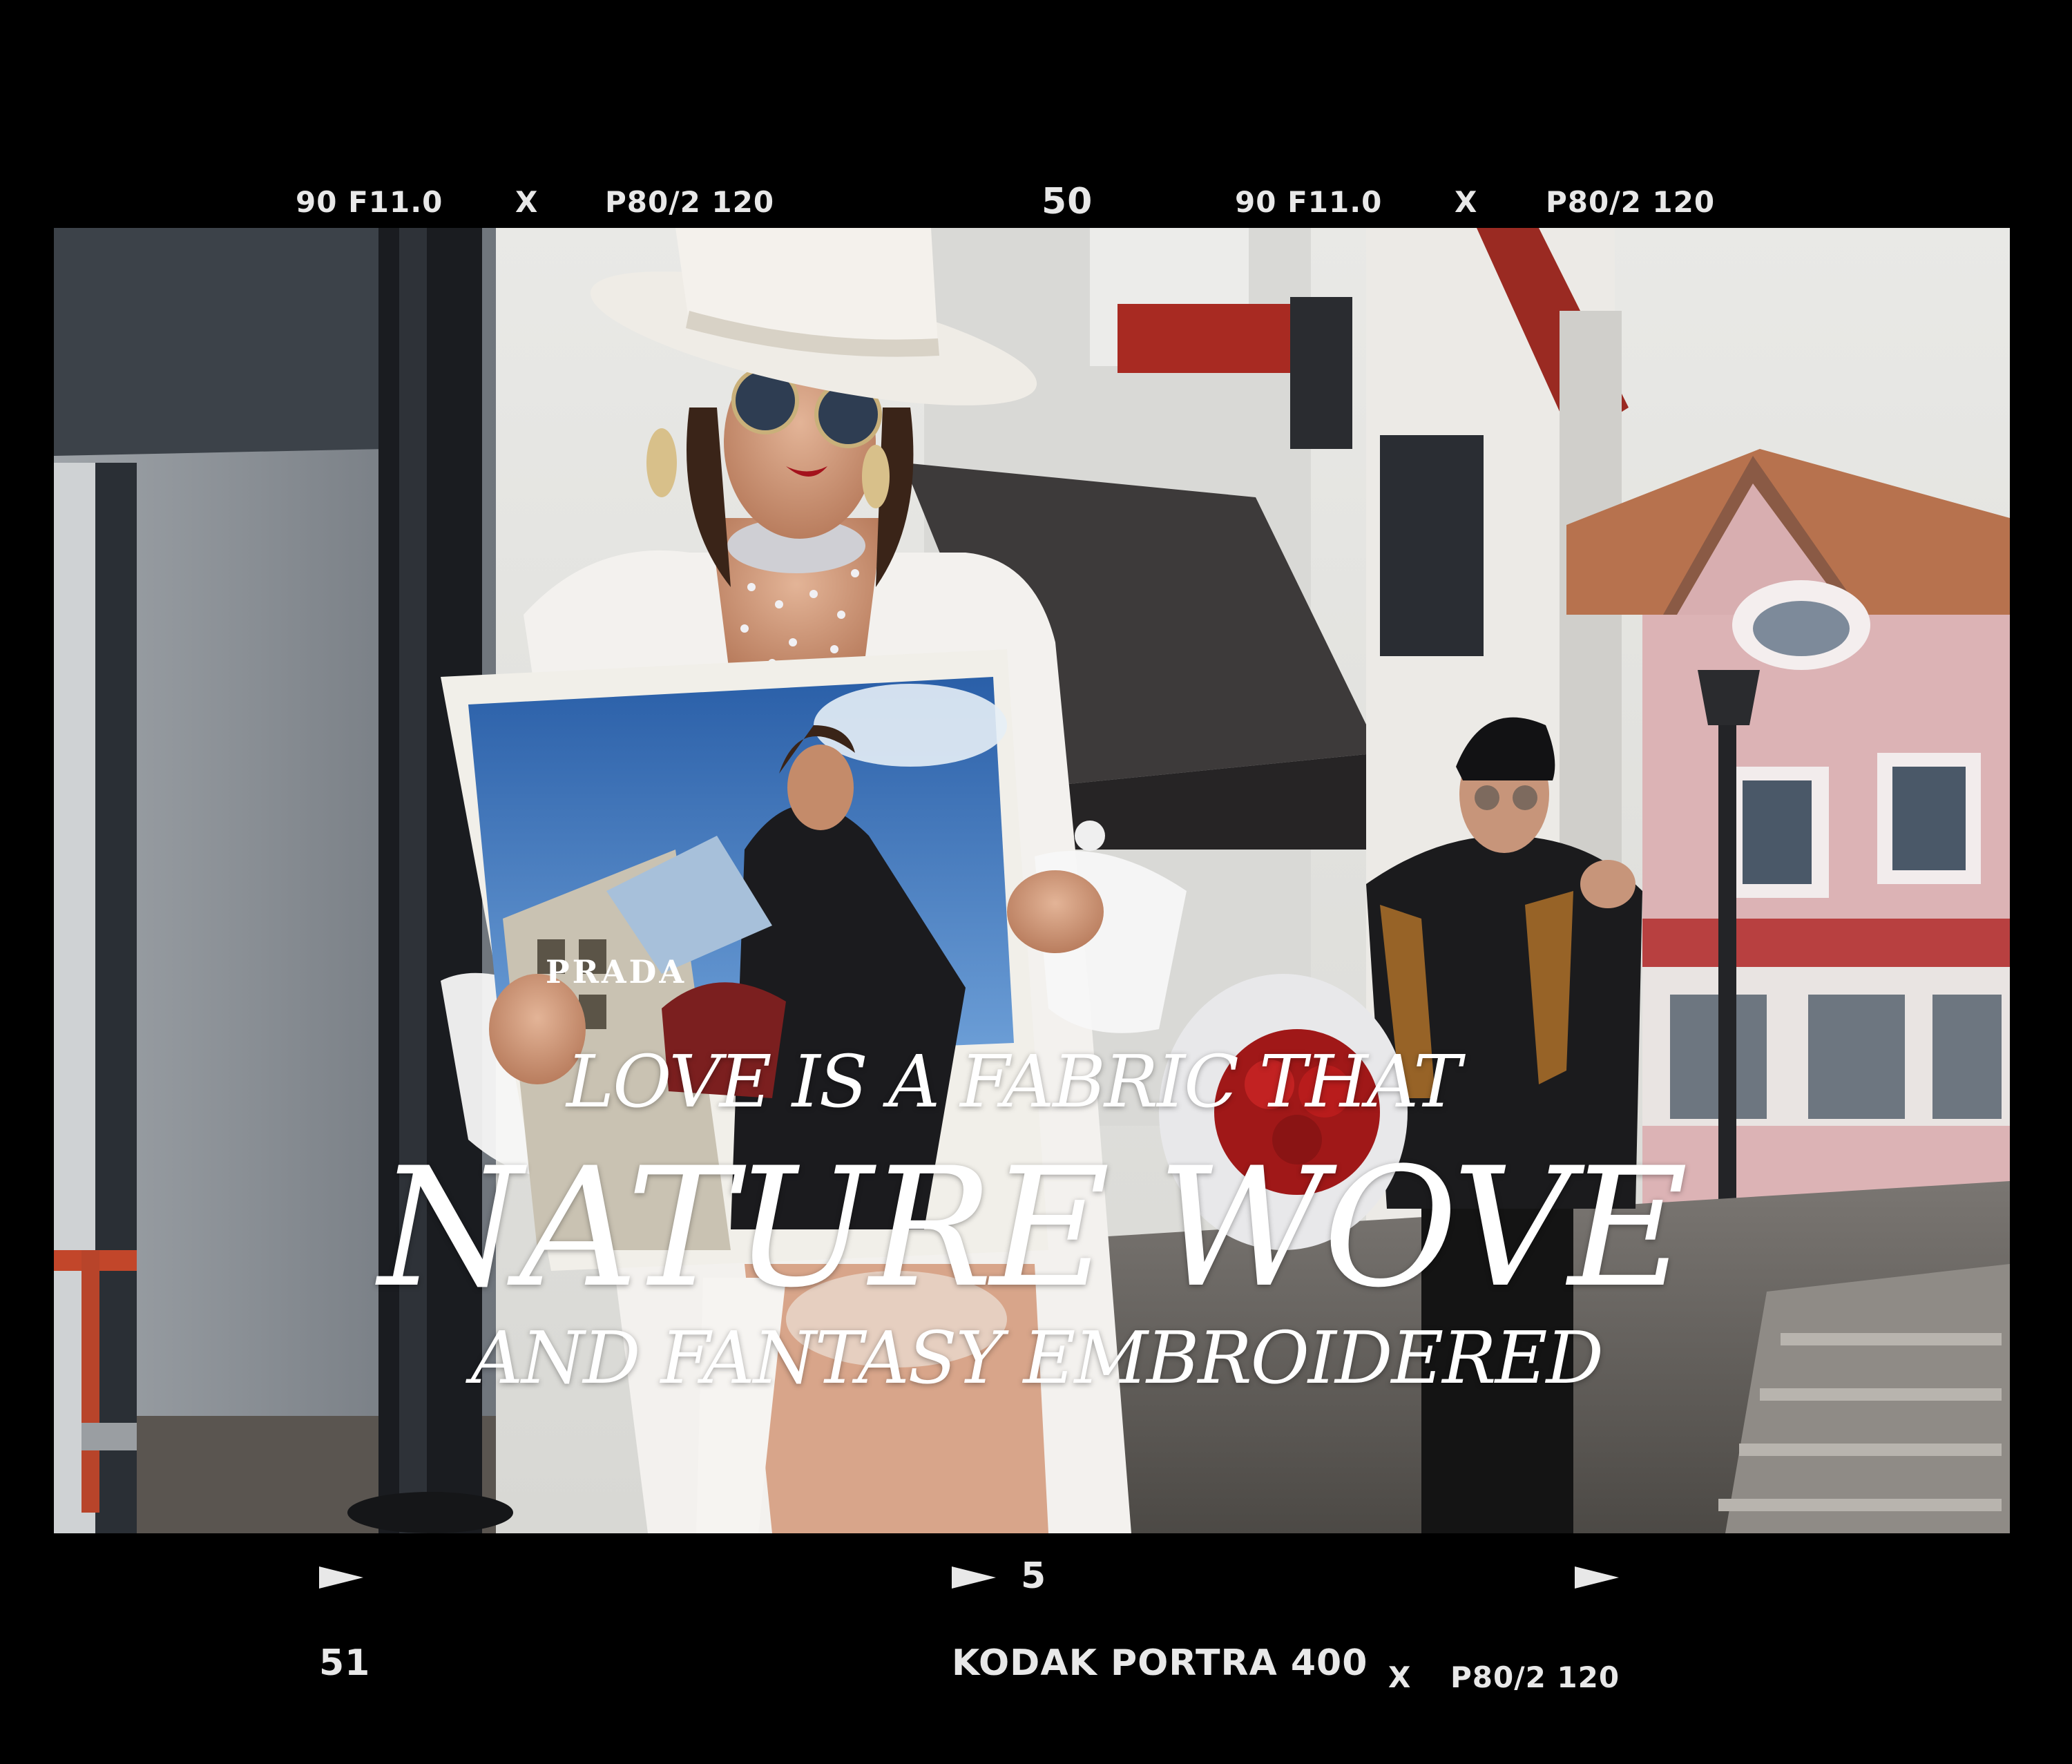 The width and height of the screenshot is (2072, 1764). What do you see at coordinates (369, 202) in the screenshot?
I see `top-left-exposure: 90 F11.0` at bounding box center [369, 202].